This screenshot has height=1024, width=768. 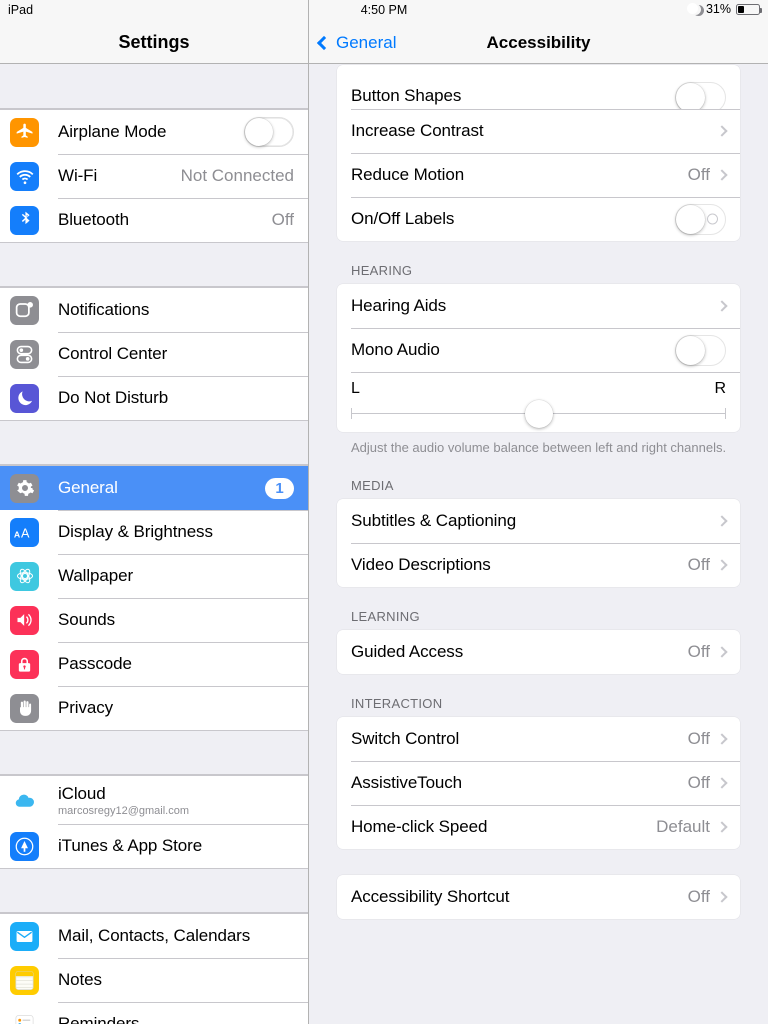 I want to click on detail-title: Accessibility, so click(x=538, y=42).